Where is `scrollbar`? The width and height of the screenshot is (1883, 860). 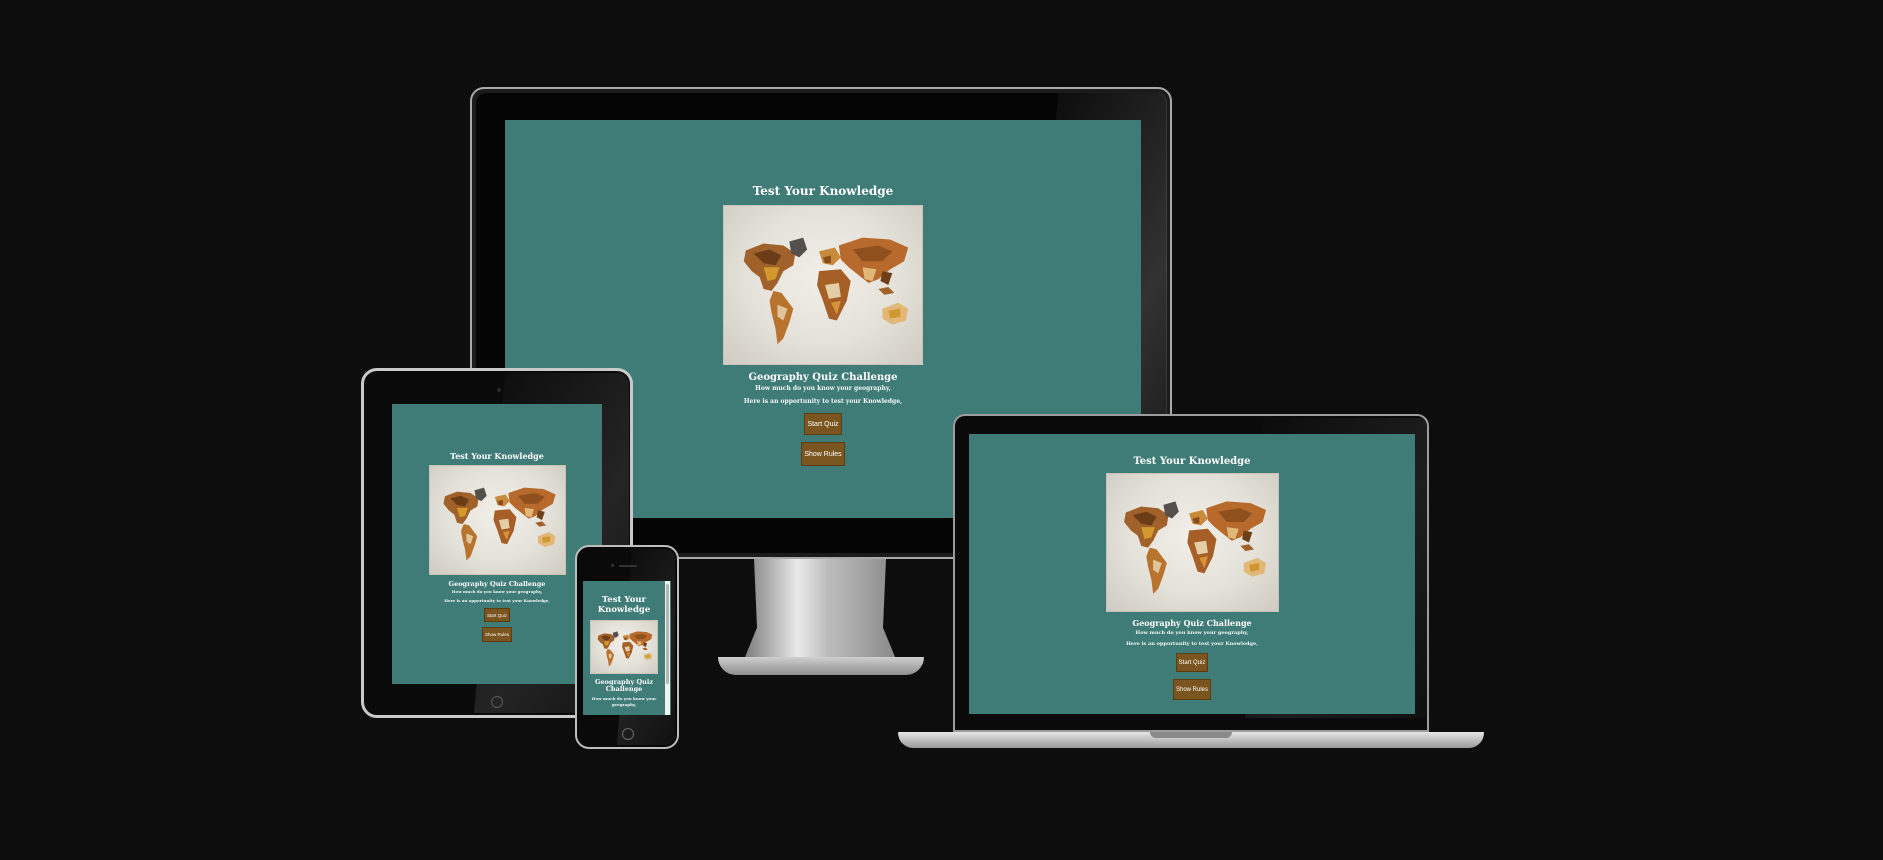
scrollbar is located at coordinates (667, 648).